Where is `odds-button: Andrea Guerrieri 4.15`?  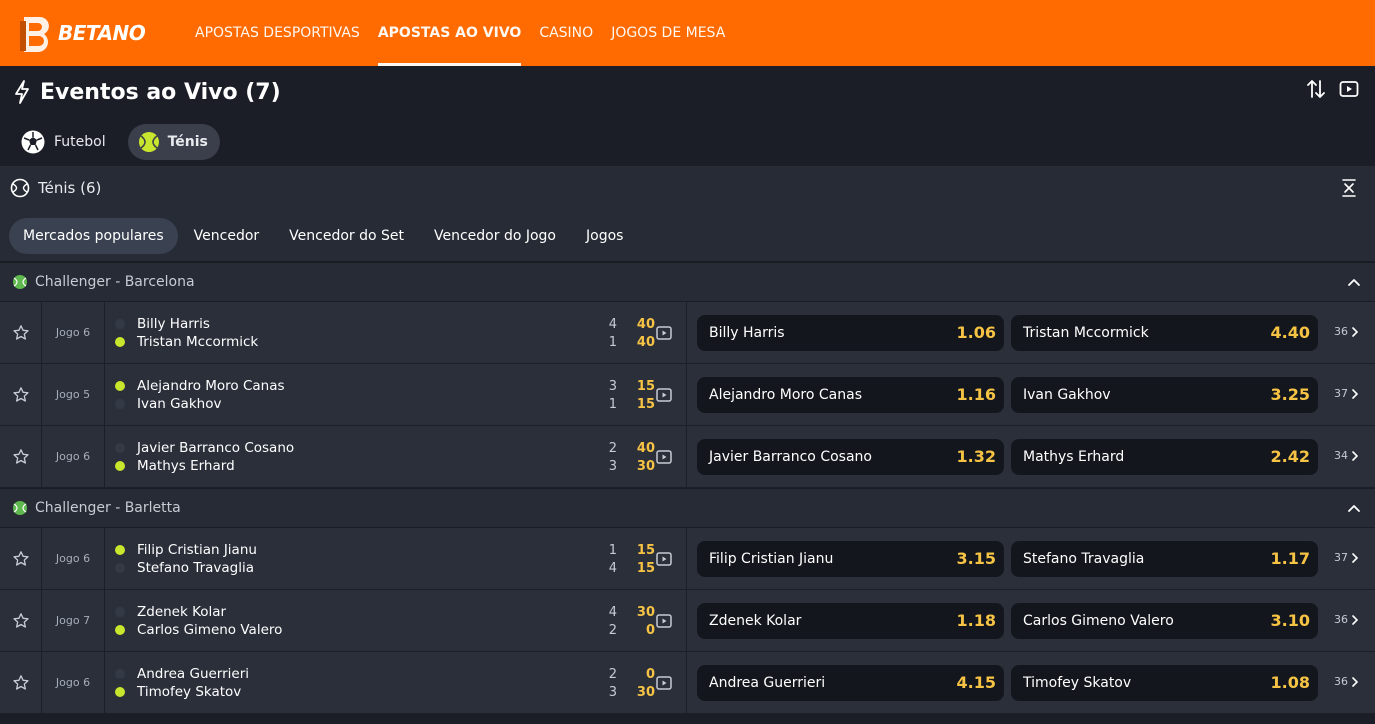 odds-button: Andrea Guerrieri 4.15 is located at coordinates (850, 682).